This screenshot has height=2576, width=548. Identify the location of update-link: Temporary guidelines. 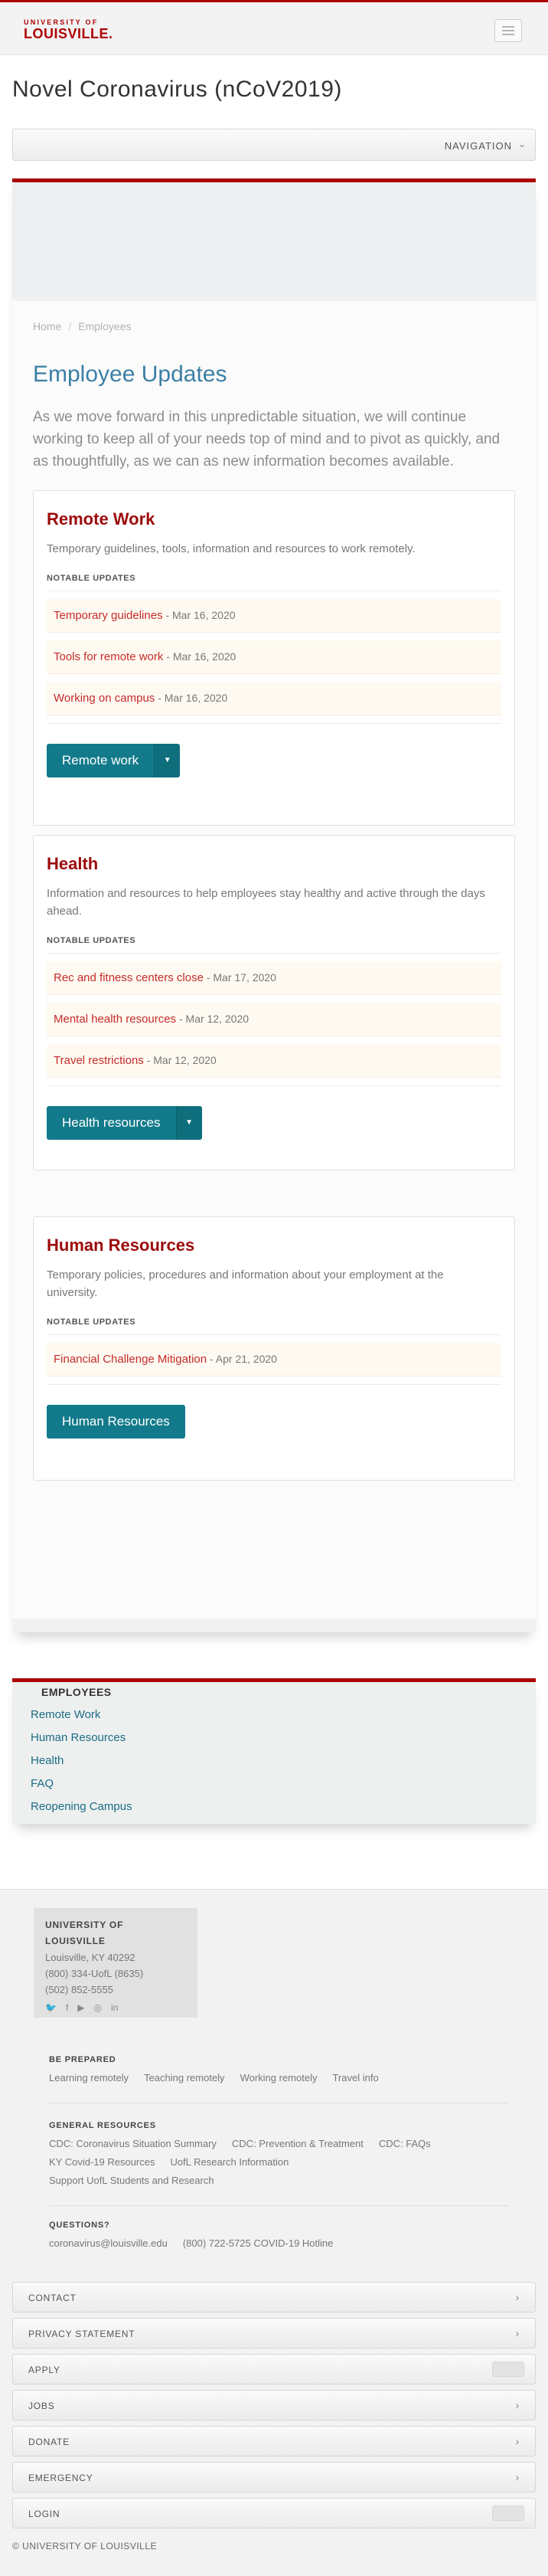
(108, 615).